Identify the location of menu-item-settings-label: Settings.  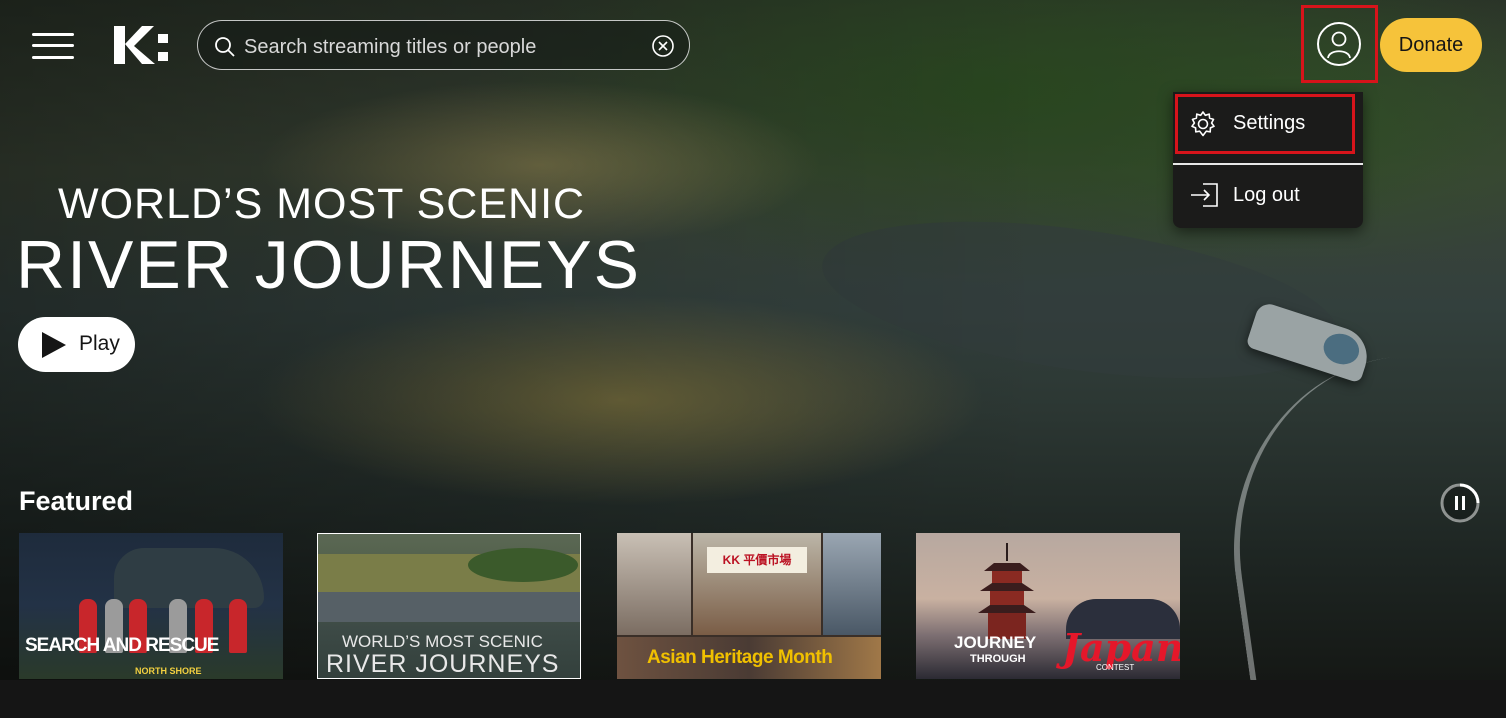
(1269, 123).